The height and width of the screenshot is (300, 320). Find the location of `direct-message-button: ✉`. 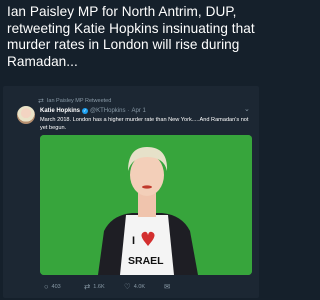

direct-message-button: ✉ is located at coordinates (167, 287).